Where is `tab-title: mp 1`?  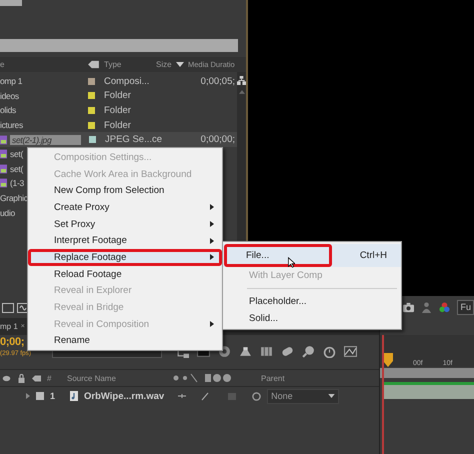
tab-title: mp 1 is located at coordinates (9, 326).